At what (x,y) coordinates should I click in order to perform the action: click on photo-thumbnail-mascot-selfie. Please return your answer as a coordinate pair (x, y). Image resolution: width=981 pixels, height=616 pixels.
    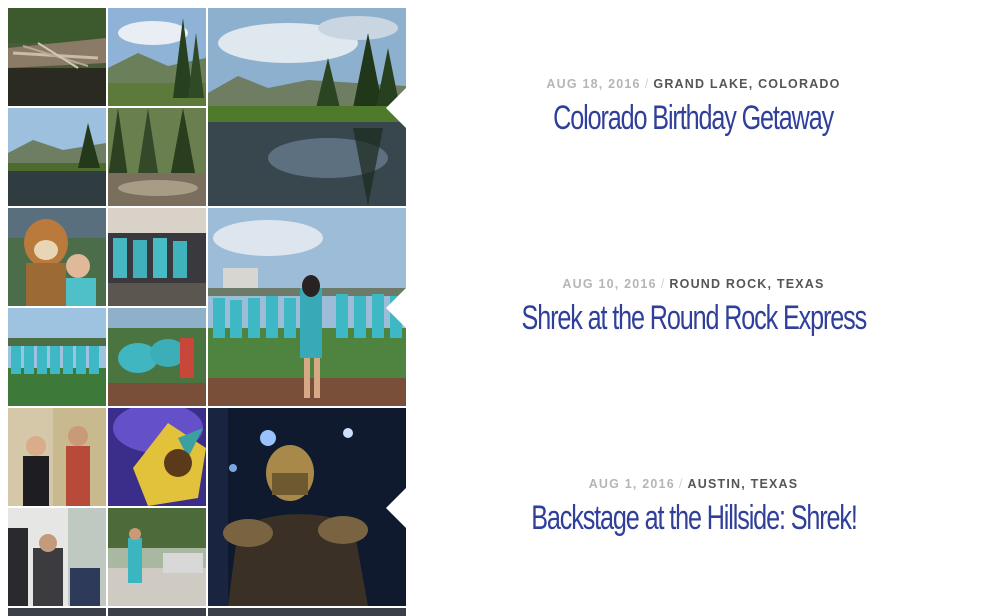
    Looking at the image, I should click on (57, 257).